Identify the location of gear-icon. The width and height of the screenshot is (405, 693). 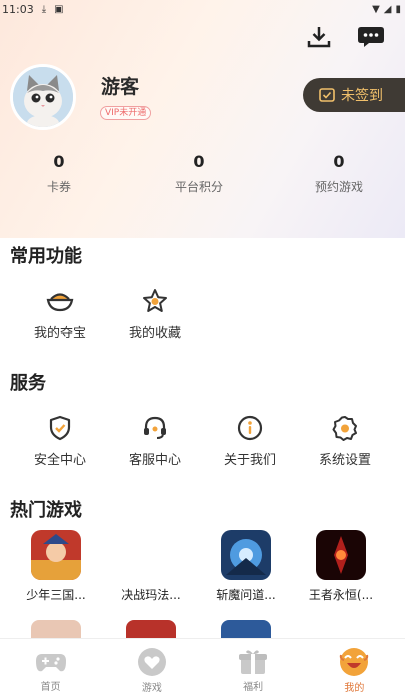
(344, 428).